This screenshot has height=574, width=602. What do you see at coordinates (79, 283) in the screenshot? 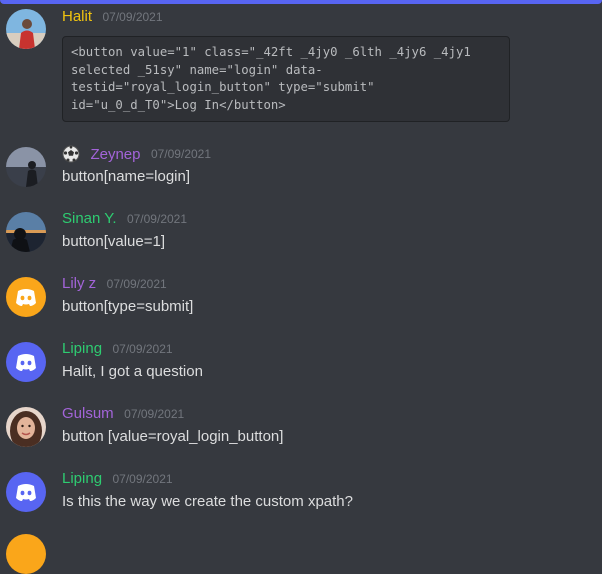
I see `username: Lily z` at bounding box center [79, 283].